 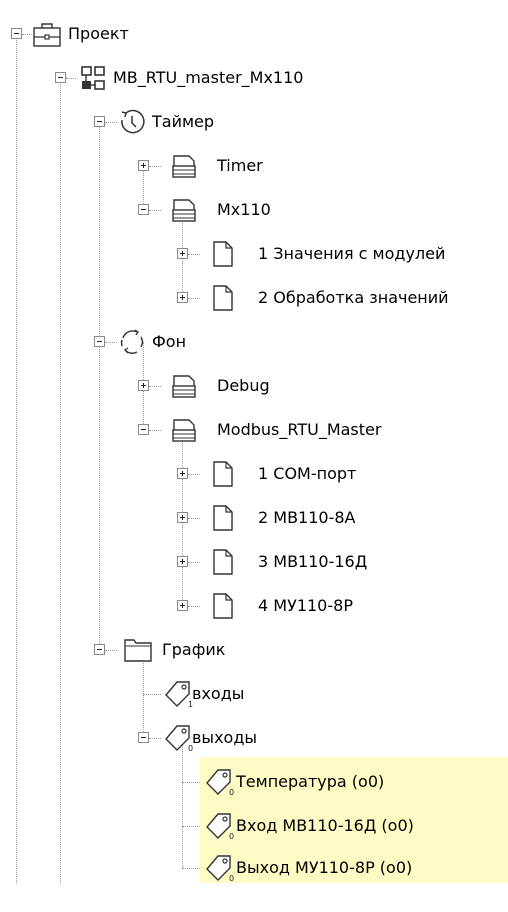 I want to click on tree-node-label: входы, so click(x=218, y=693).